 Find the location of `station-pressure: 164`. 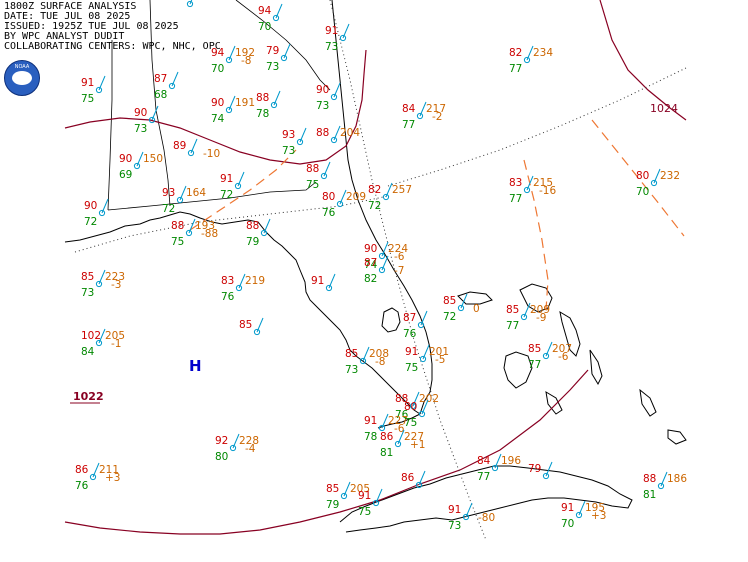

station-pressure: 164 is located at coordinates (196, 193).